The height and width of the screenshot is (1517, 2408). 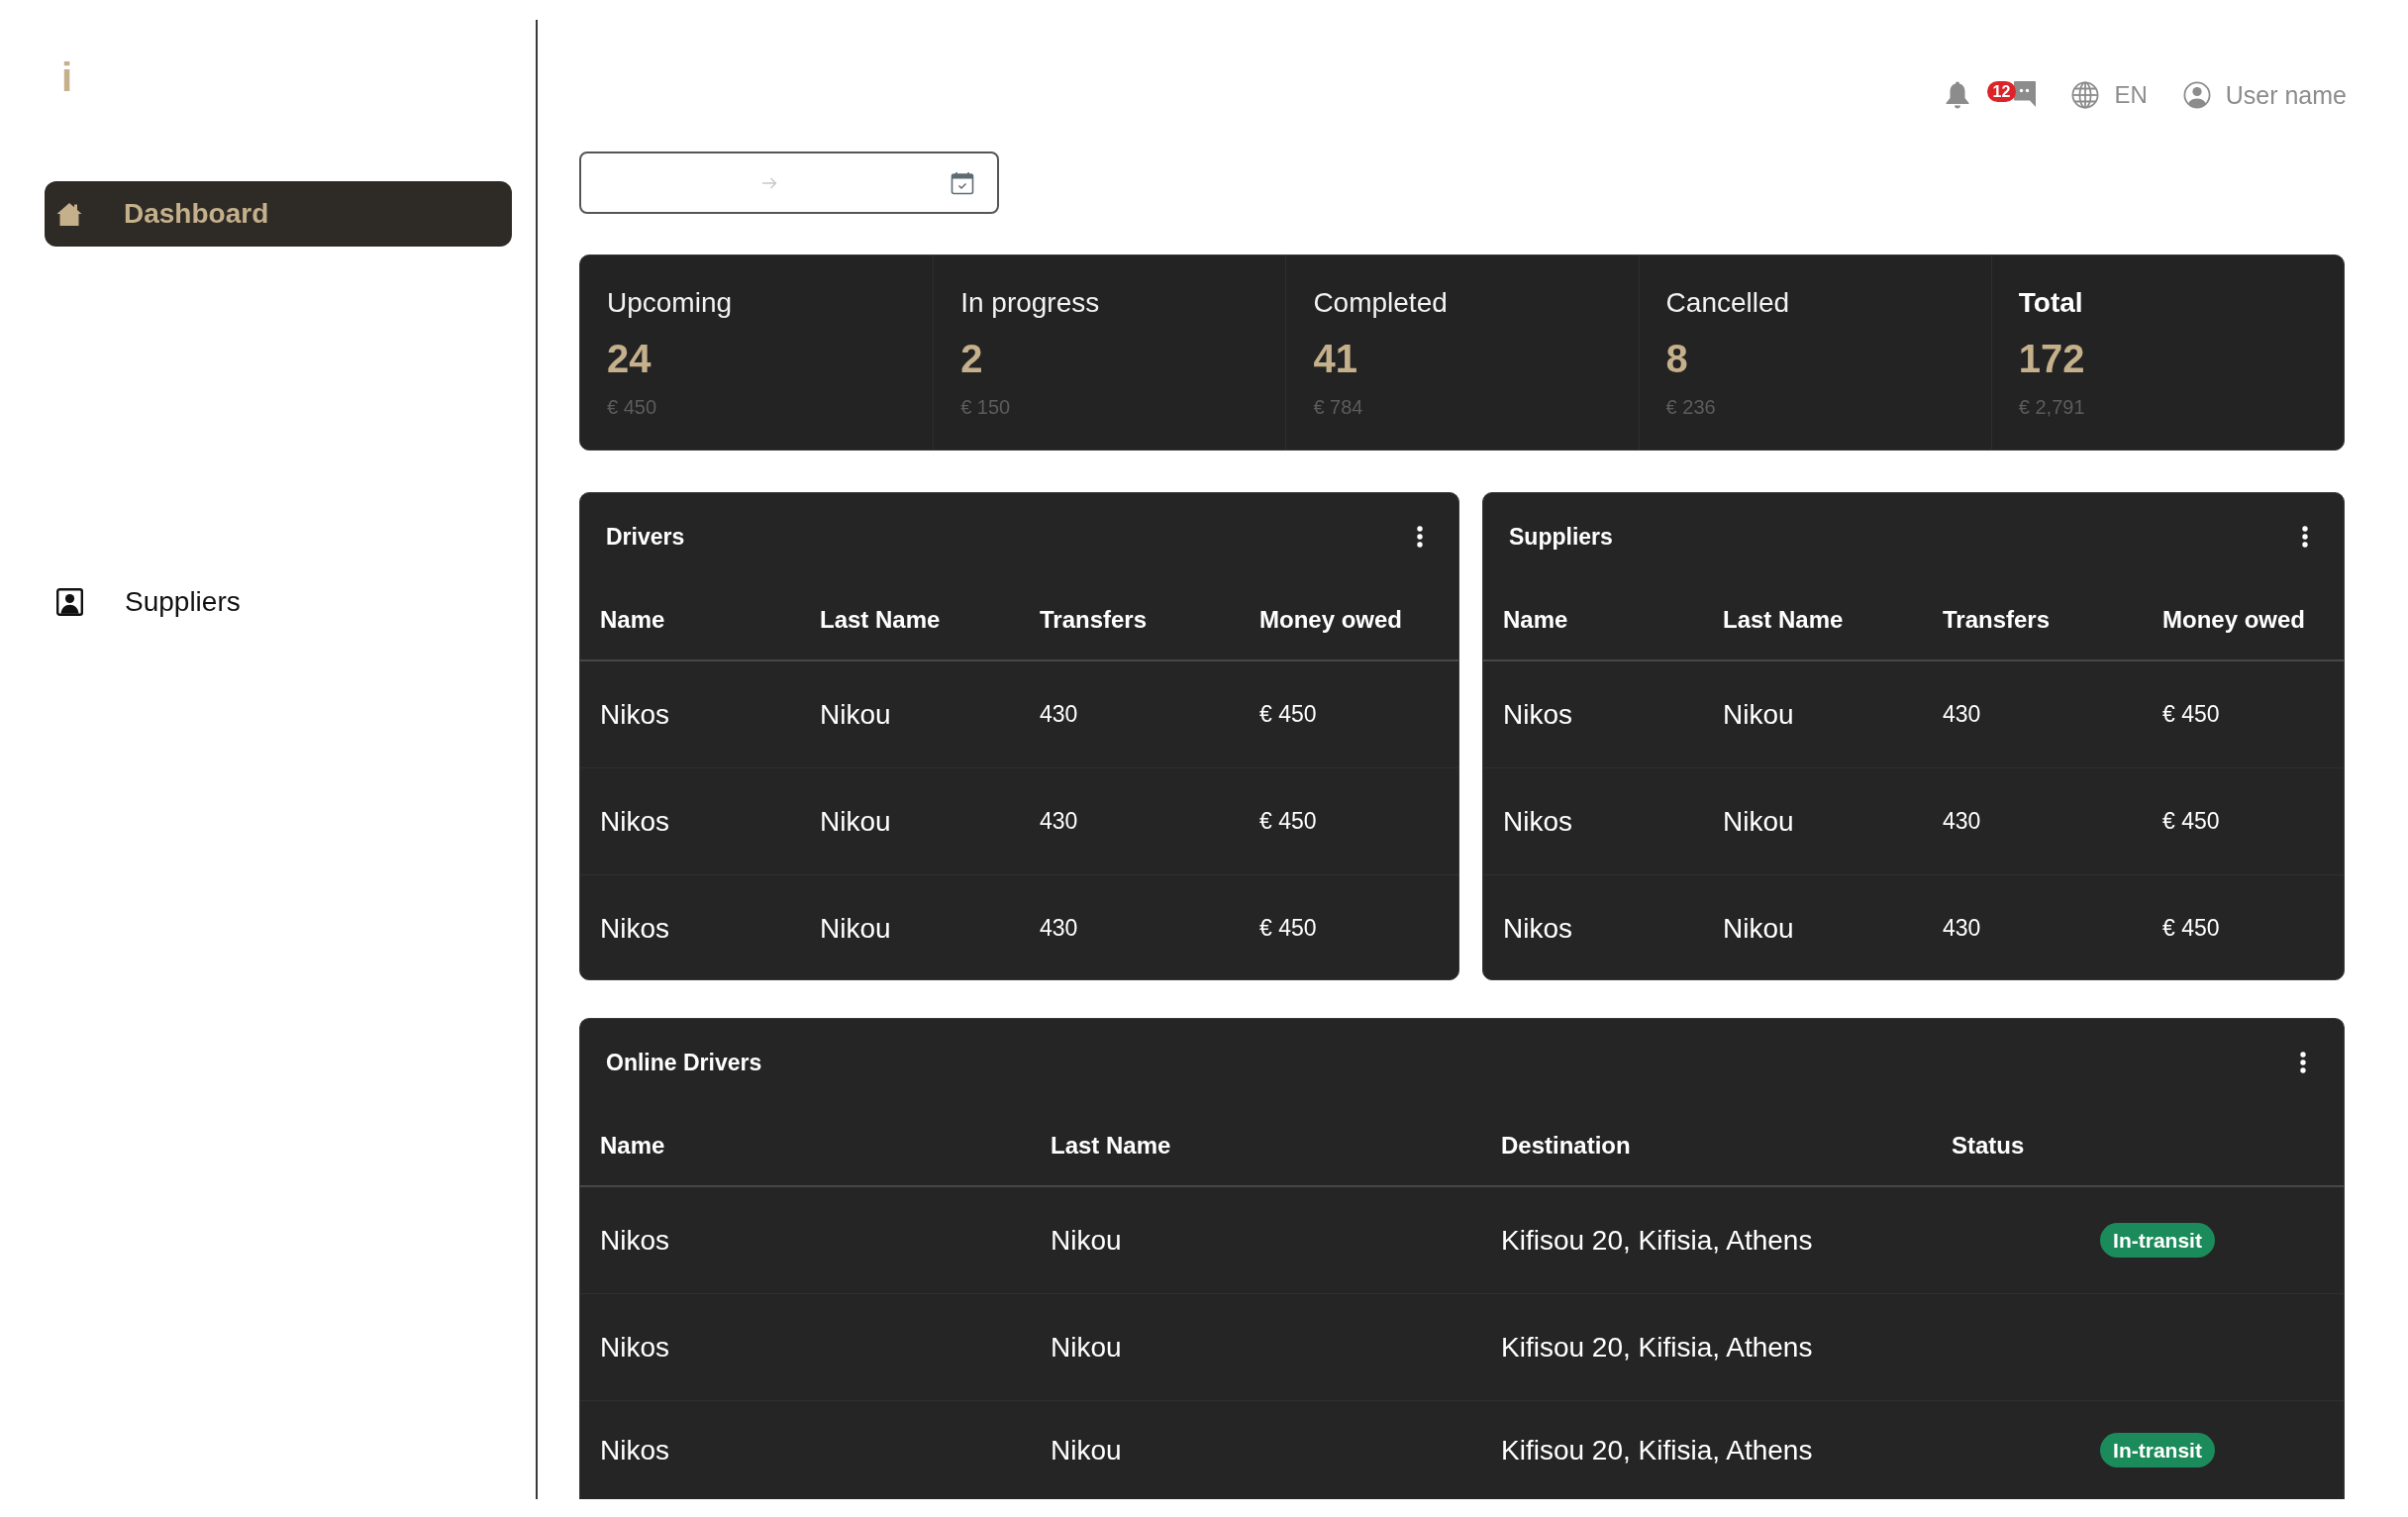 I want to click on calendar-icon, so click(x=962, y=183).